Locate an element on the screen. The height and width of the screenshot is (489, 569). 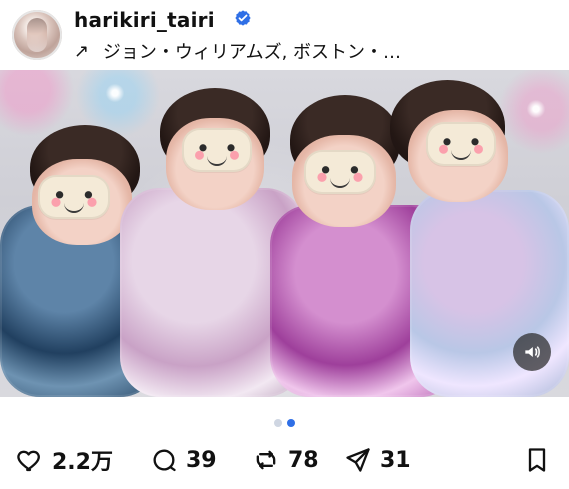
child-4-body is located at coordinates (489, 293).